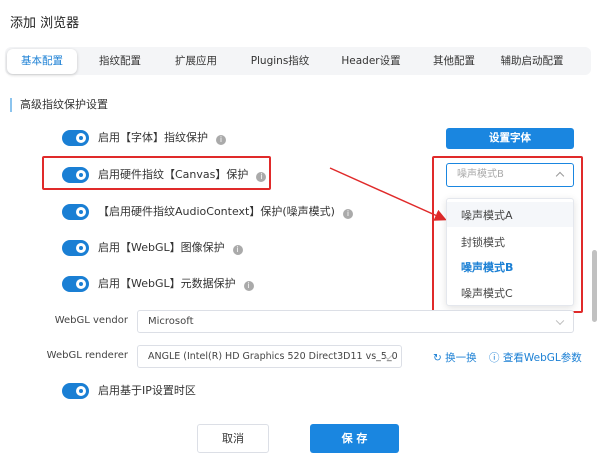 The width and height of the screenshot is (600, 457). What do you see at coordinates (87, 355) in the screenshot?
I see `webgl-renderer-label: WebGL renderer` at bounding box center [87, 355].